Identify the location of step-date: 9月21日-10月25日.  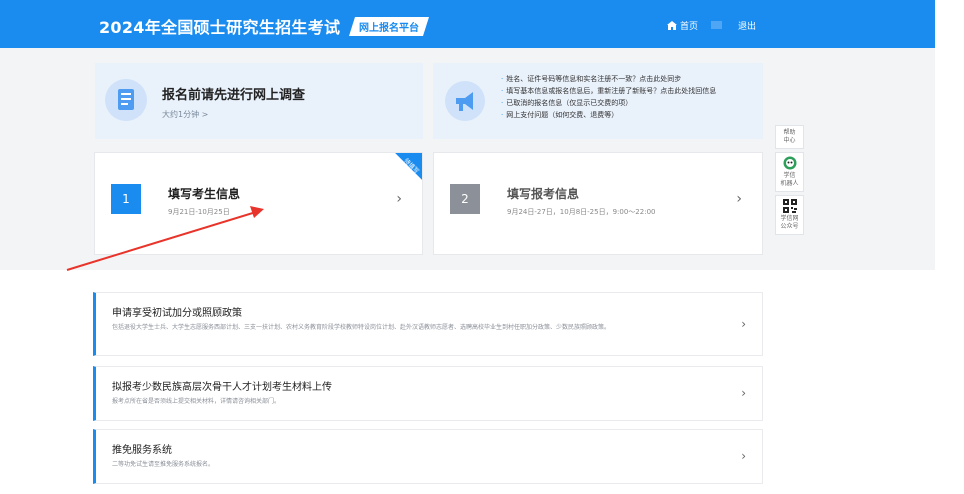
(199, 212).